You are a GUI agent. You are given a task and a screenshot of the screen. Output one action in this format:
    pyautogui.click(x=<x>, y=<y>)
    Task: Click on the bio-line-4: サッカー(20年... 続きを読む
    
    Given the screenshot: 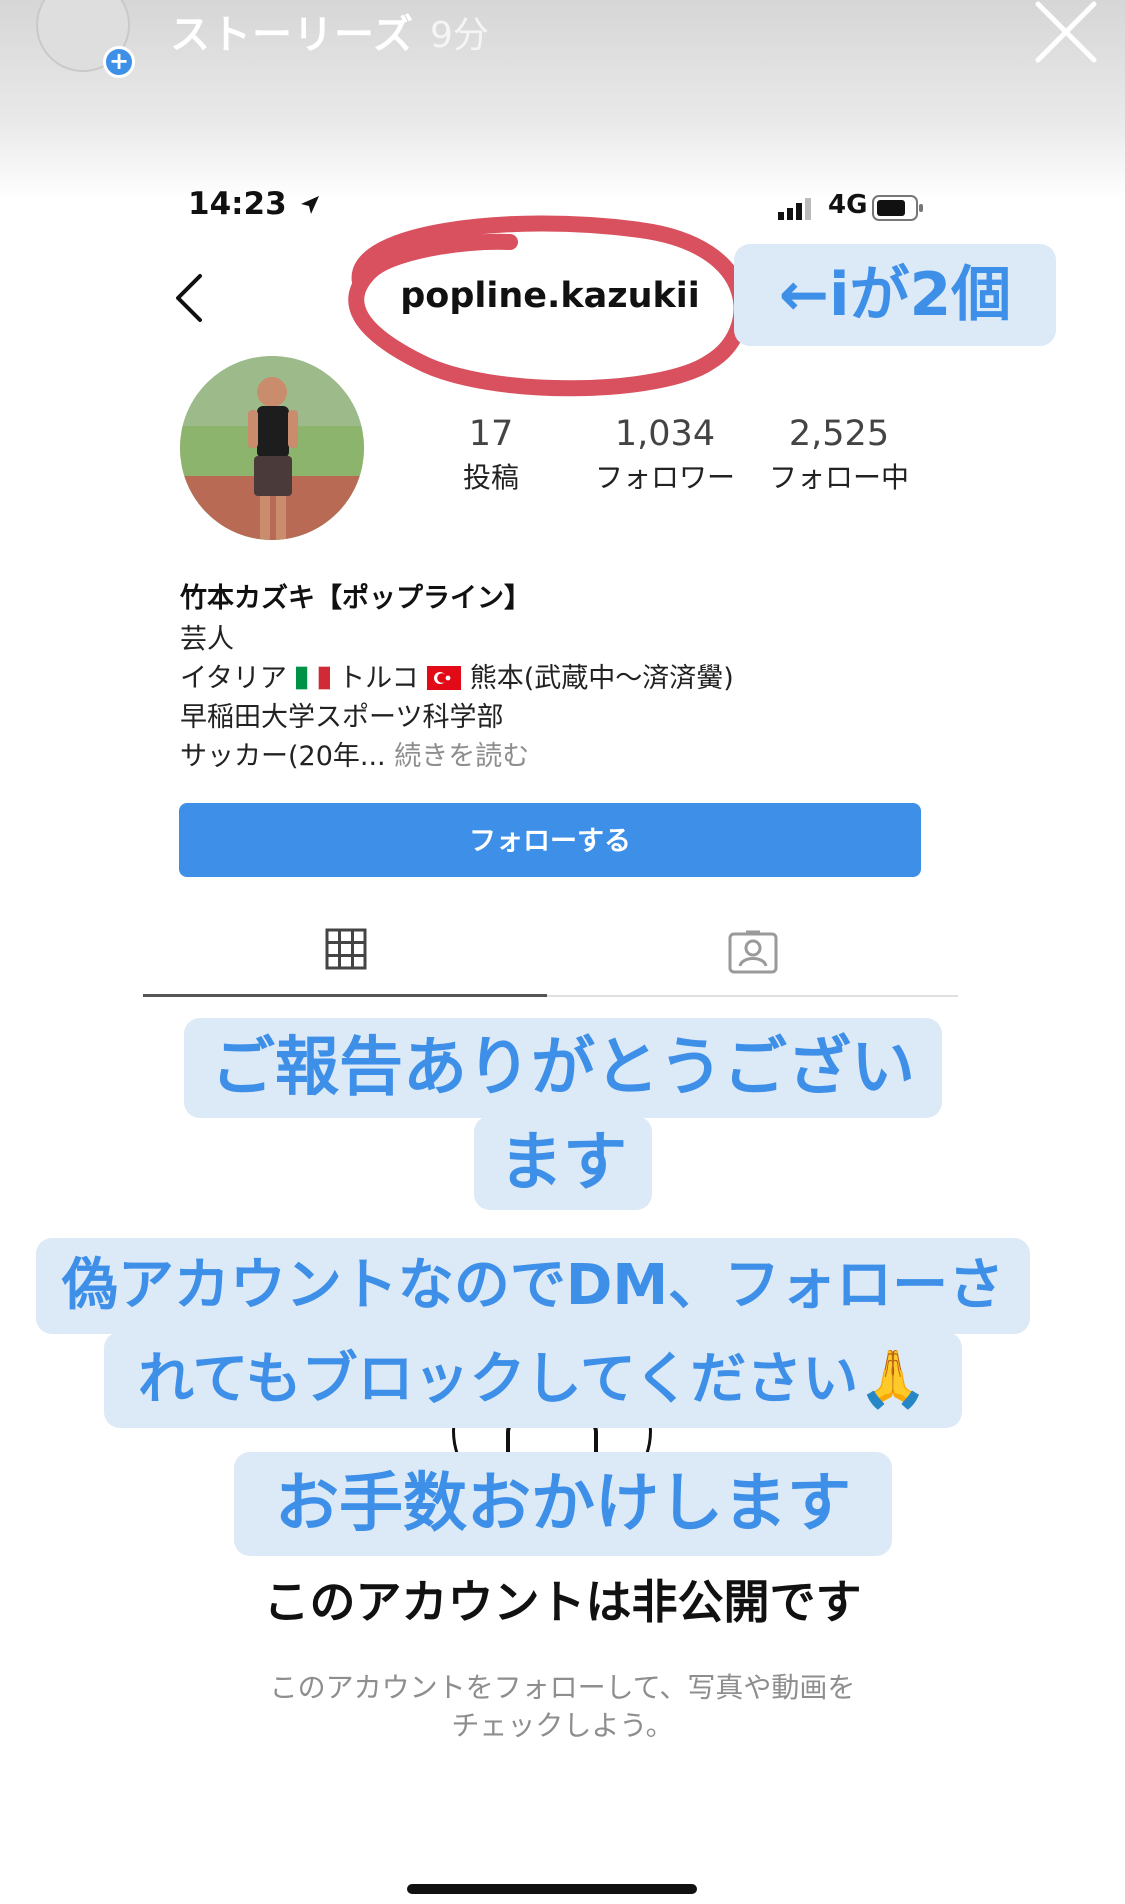 What is the action you would take?
    pyautogui.click(x=354, y=753)
    